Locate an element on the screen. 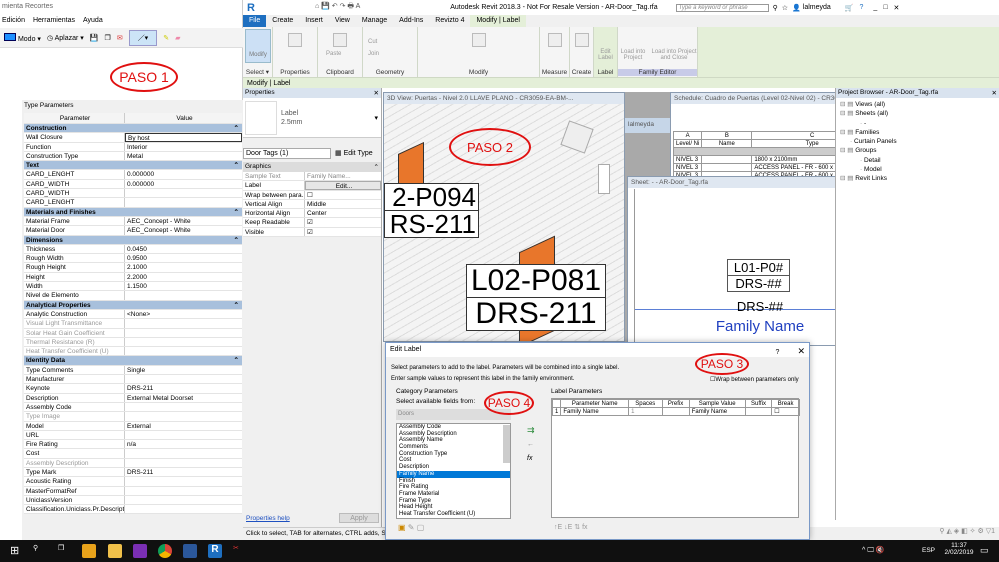 The height and width of the screenshot is (562, 999). field-item: Assembly Description is located at coordinates (453, 434).